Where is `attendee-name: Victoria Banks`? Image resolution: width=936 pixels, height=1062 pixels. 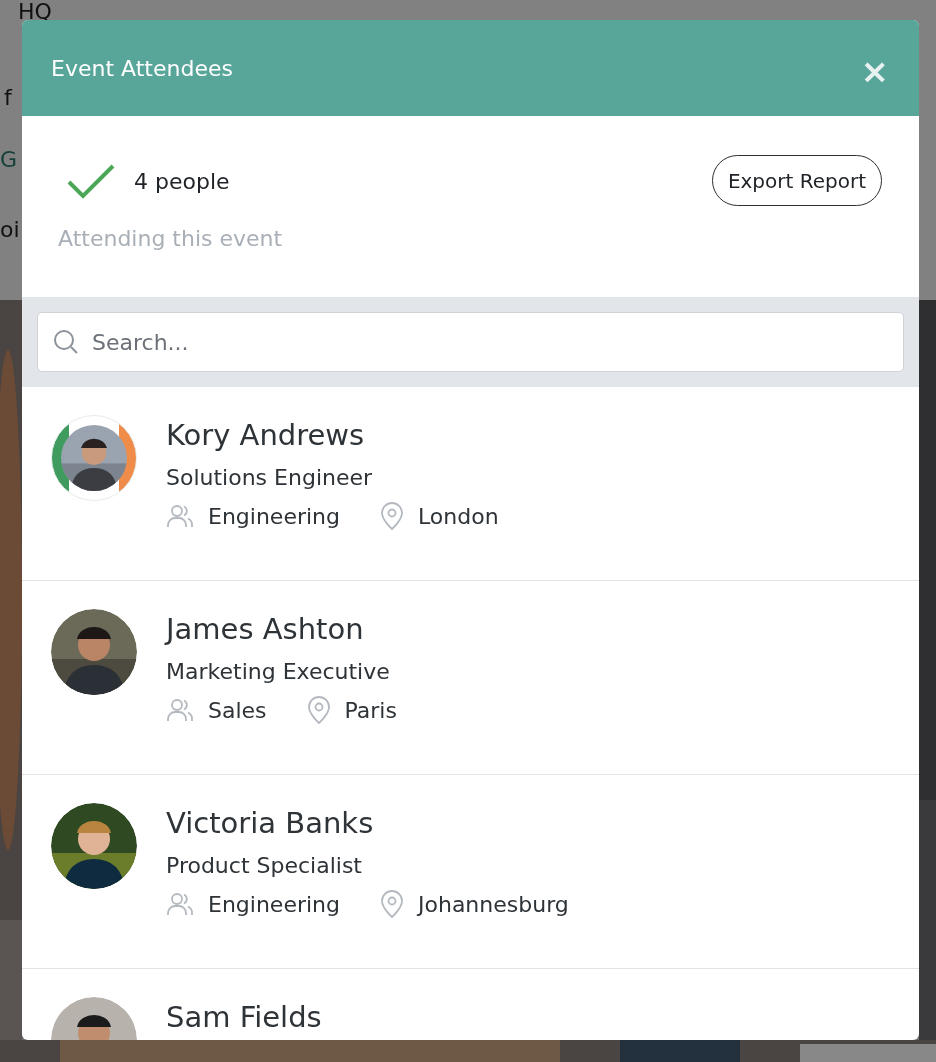 attendee-name: Victoria Banks is located at coordinates (270, 823).